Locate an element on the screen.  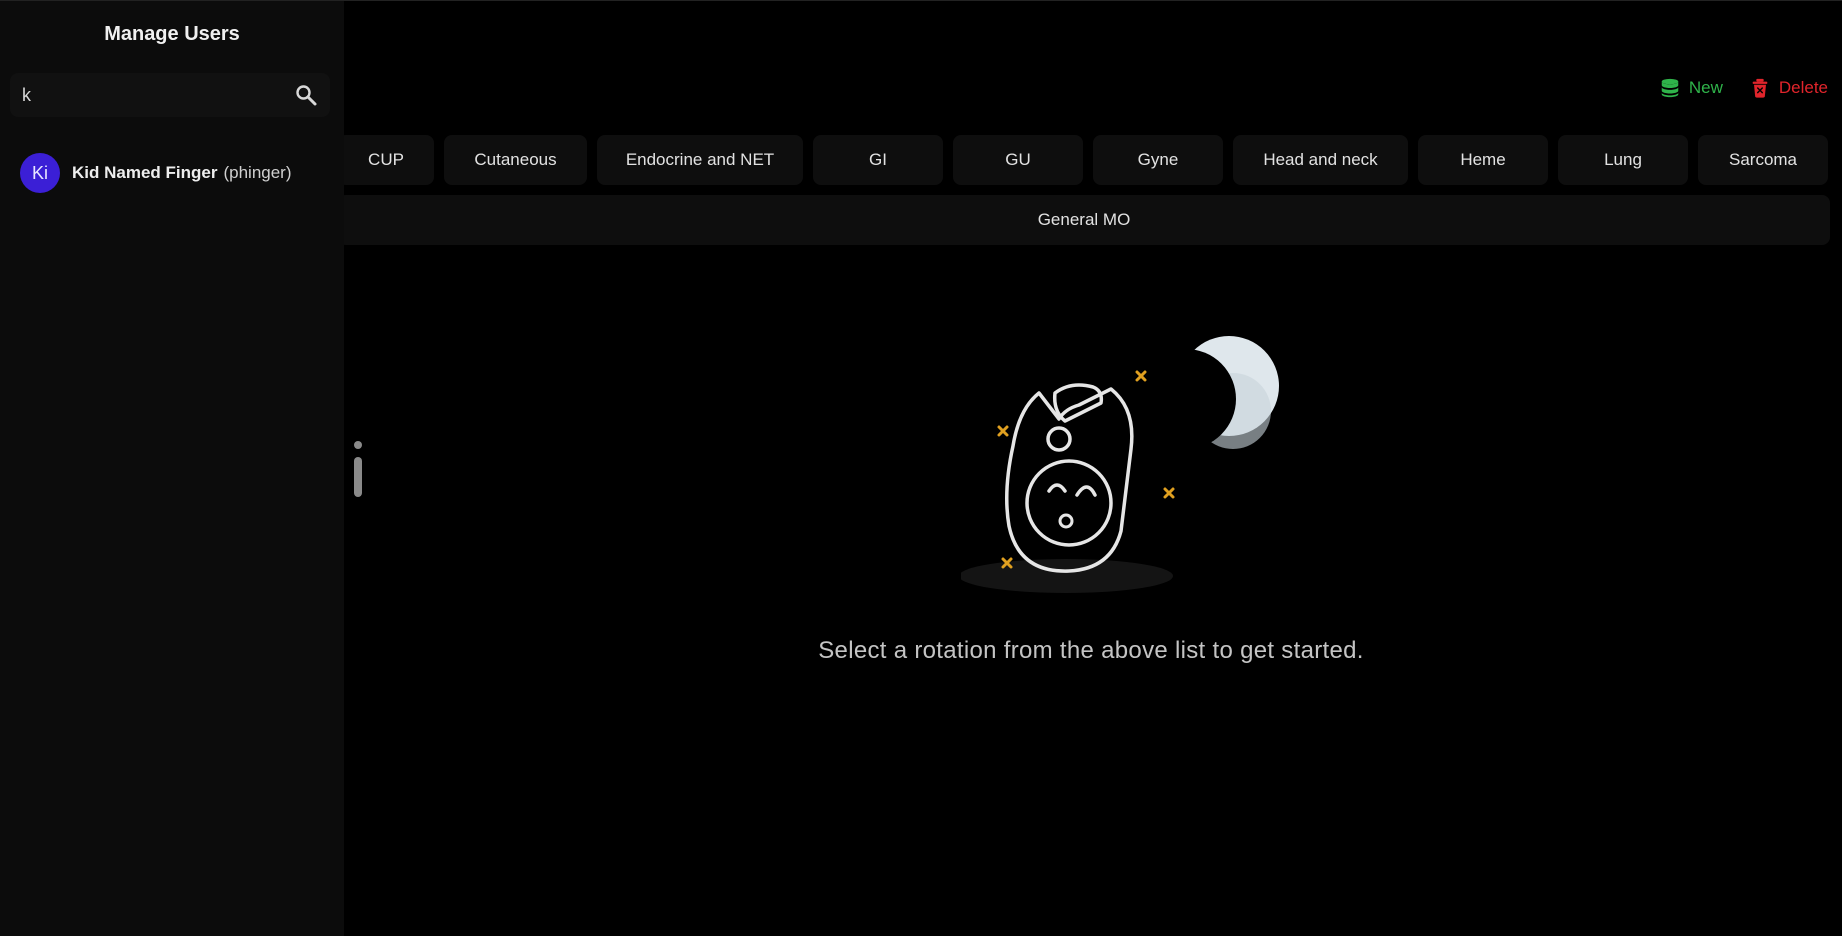
user-info: Kid Named Finger (phinger) is located at coordinates (182, 173).